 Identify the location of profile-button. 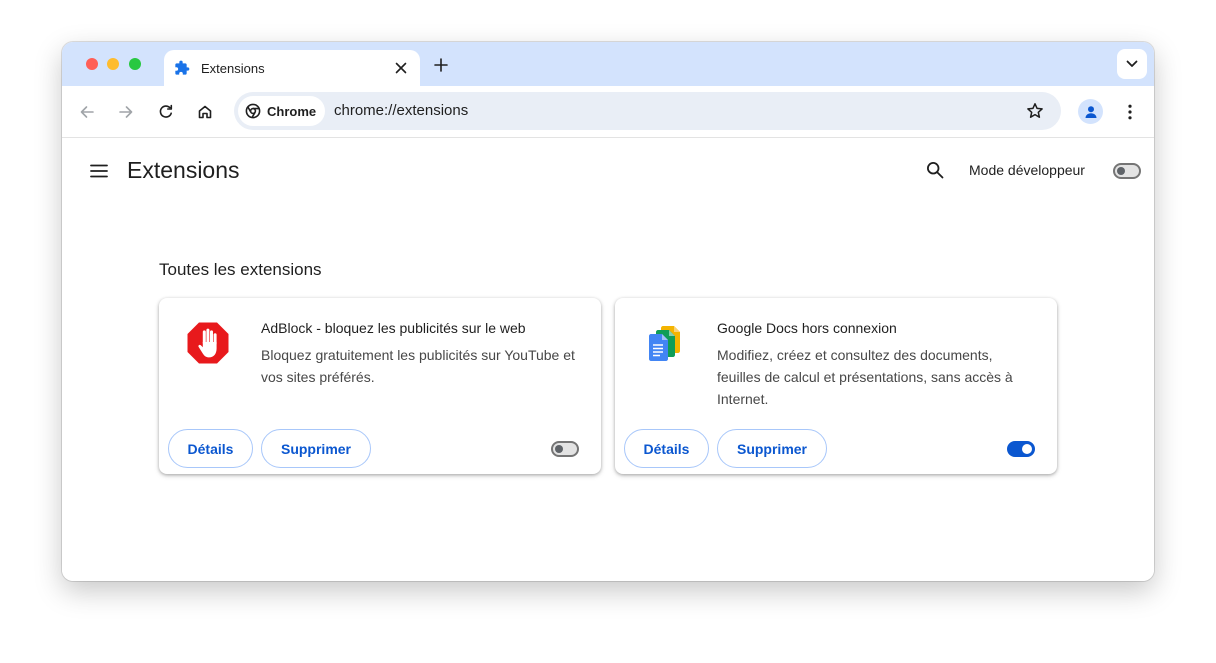
(1090, 111).